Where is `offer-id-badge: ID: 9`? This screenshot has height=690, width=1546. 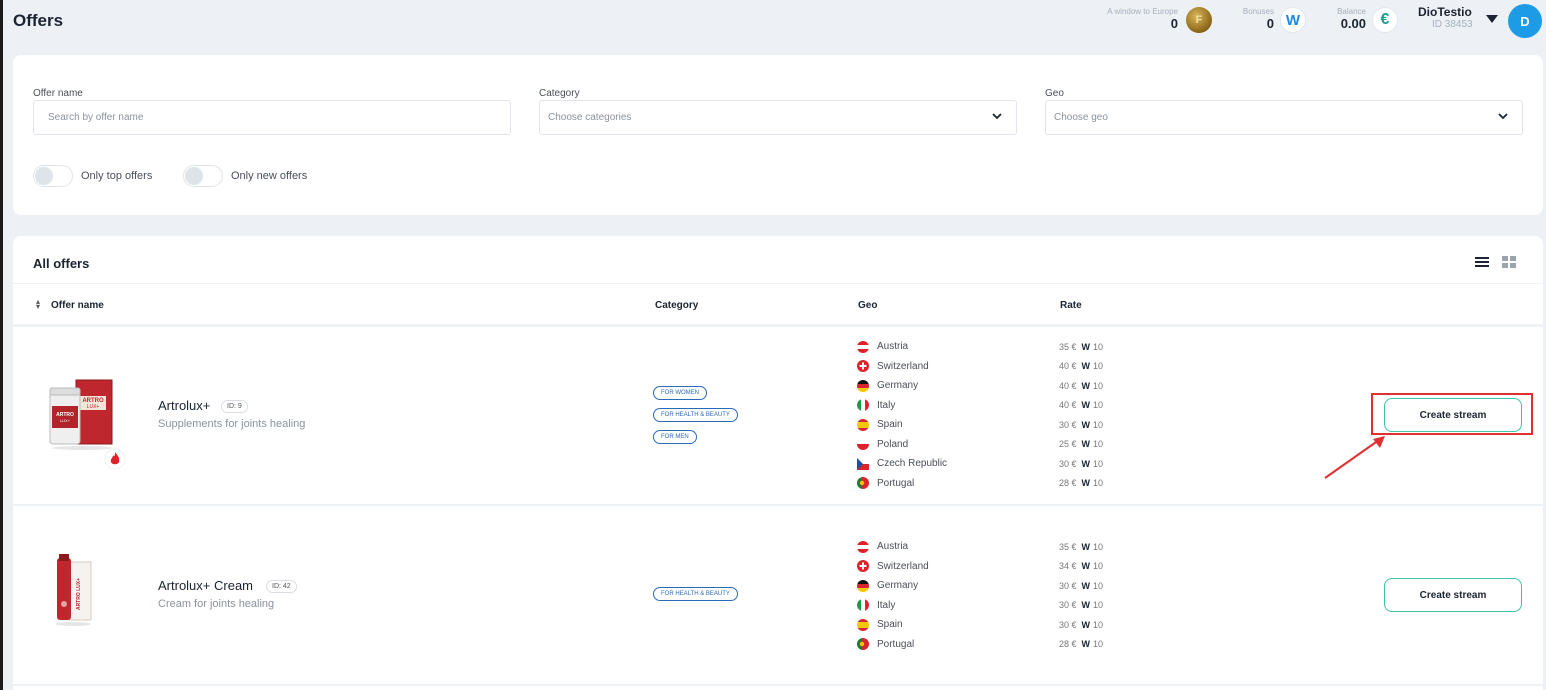
offer-id-badge: ID: 9 is located at coordinates (234, 406).